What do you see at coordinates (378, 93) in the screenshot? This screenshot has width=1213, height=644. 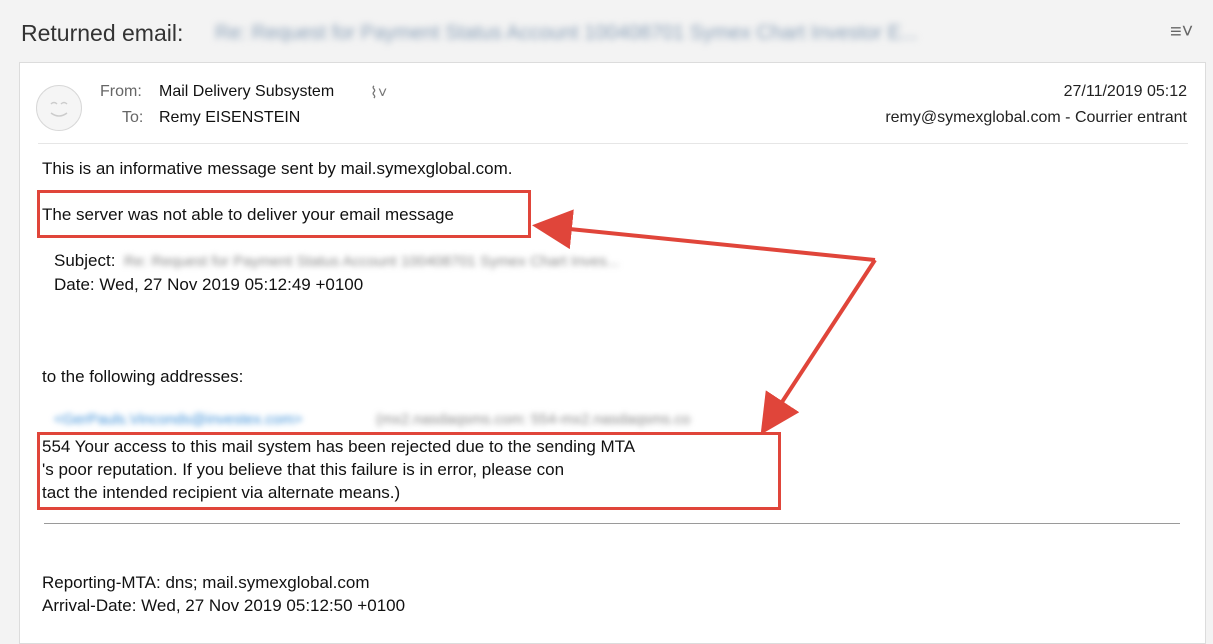 I see `attachment-icon: ⌇˅` at bounding box center [378, 93].